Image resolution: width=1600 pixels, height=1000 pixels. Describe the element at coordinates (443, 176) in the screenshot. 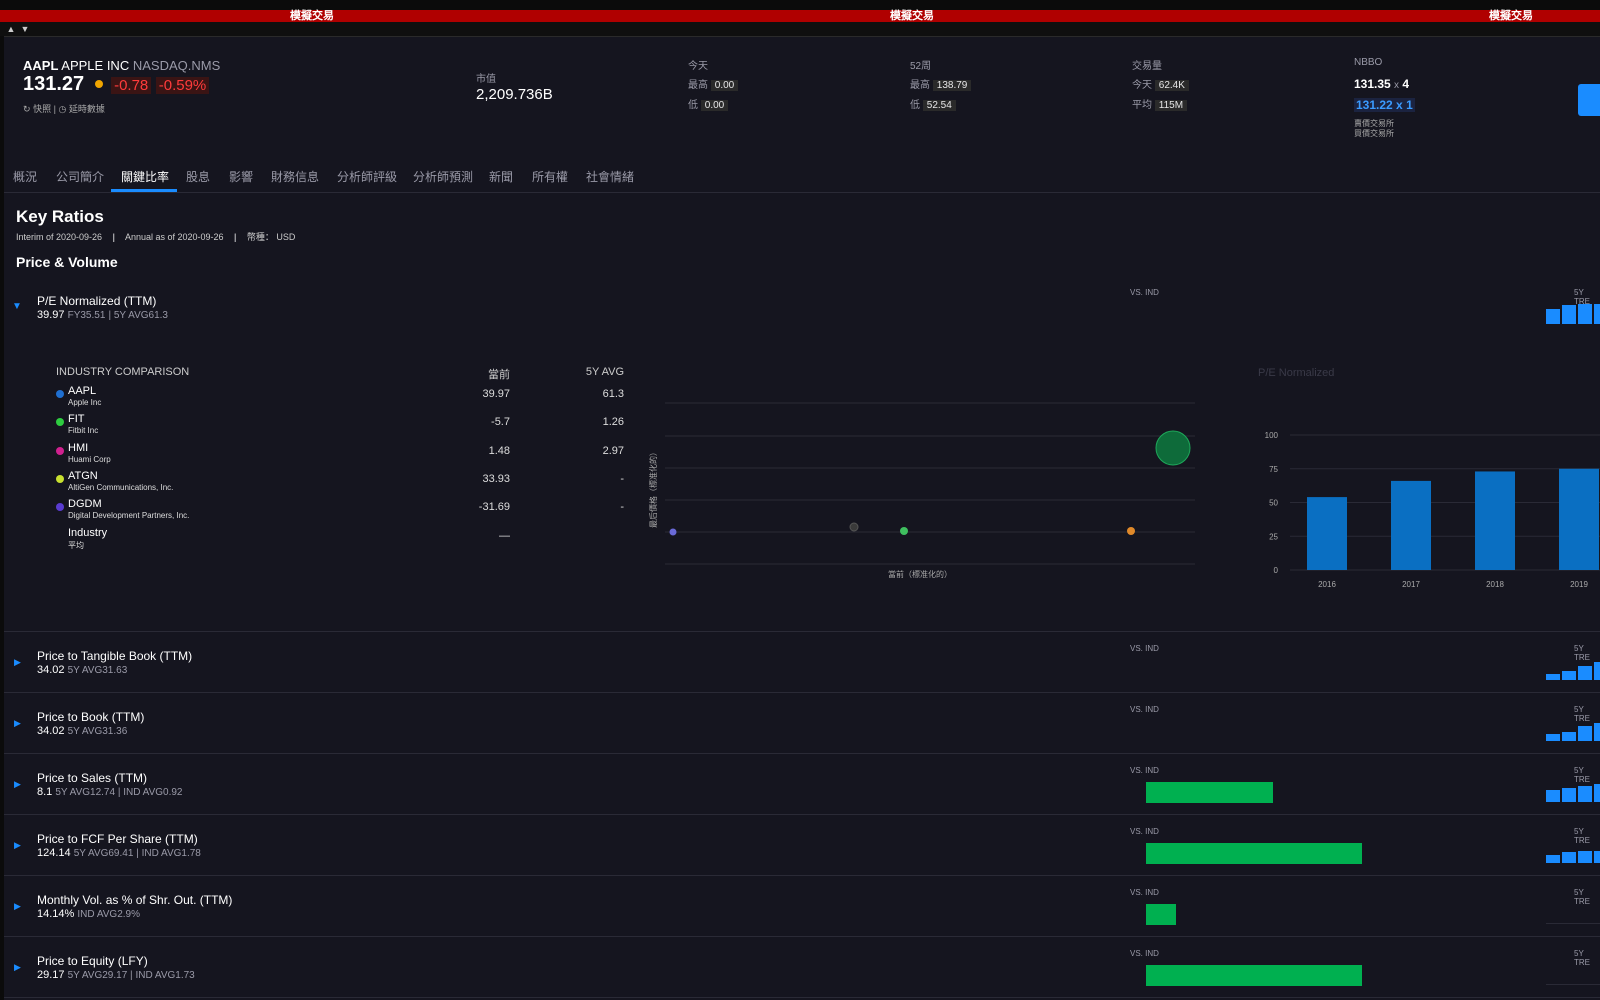

I see `tab-7: 分析師預測` at that location.